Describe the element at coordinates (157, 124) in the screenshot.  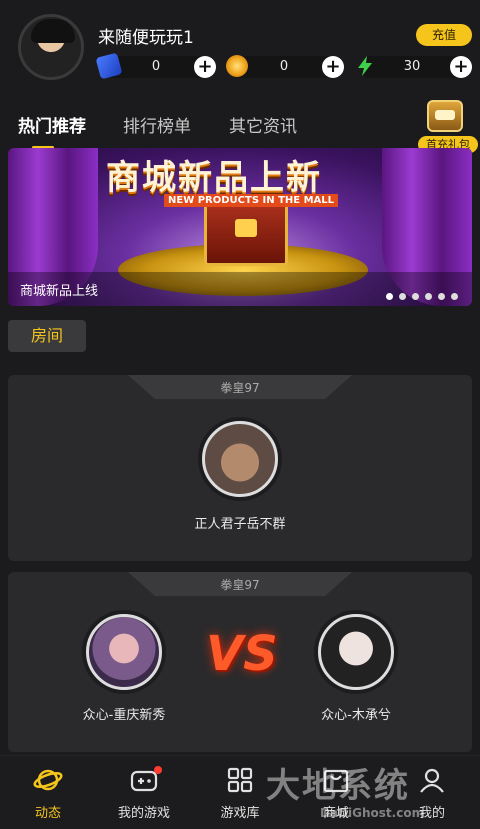
I see `tab-rankings: 排行榜单` at that location.